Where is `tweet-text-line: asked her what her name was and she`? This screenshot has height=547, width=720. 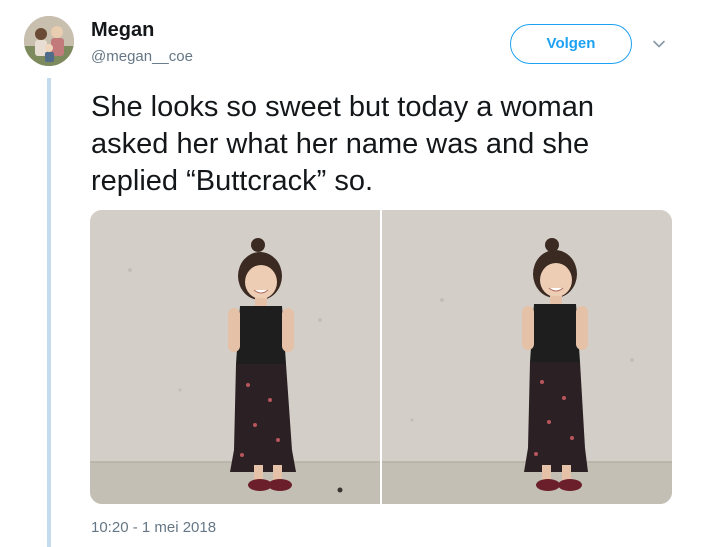 tweet-text-line: asked her what her name was and she is located at coordinates (340, 144).